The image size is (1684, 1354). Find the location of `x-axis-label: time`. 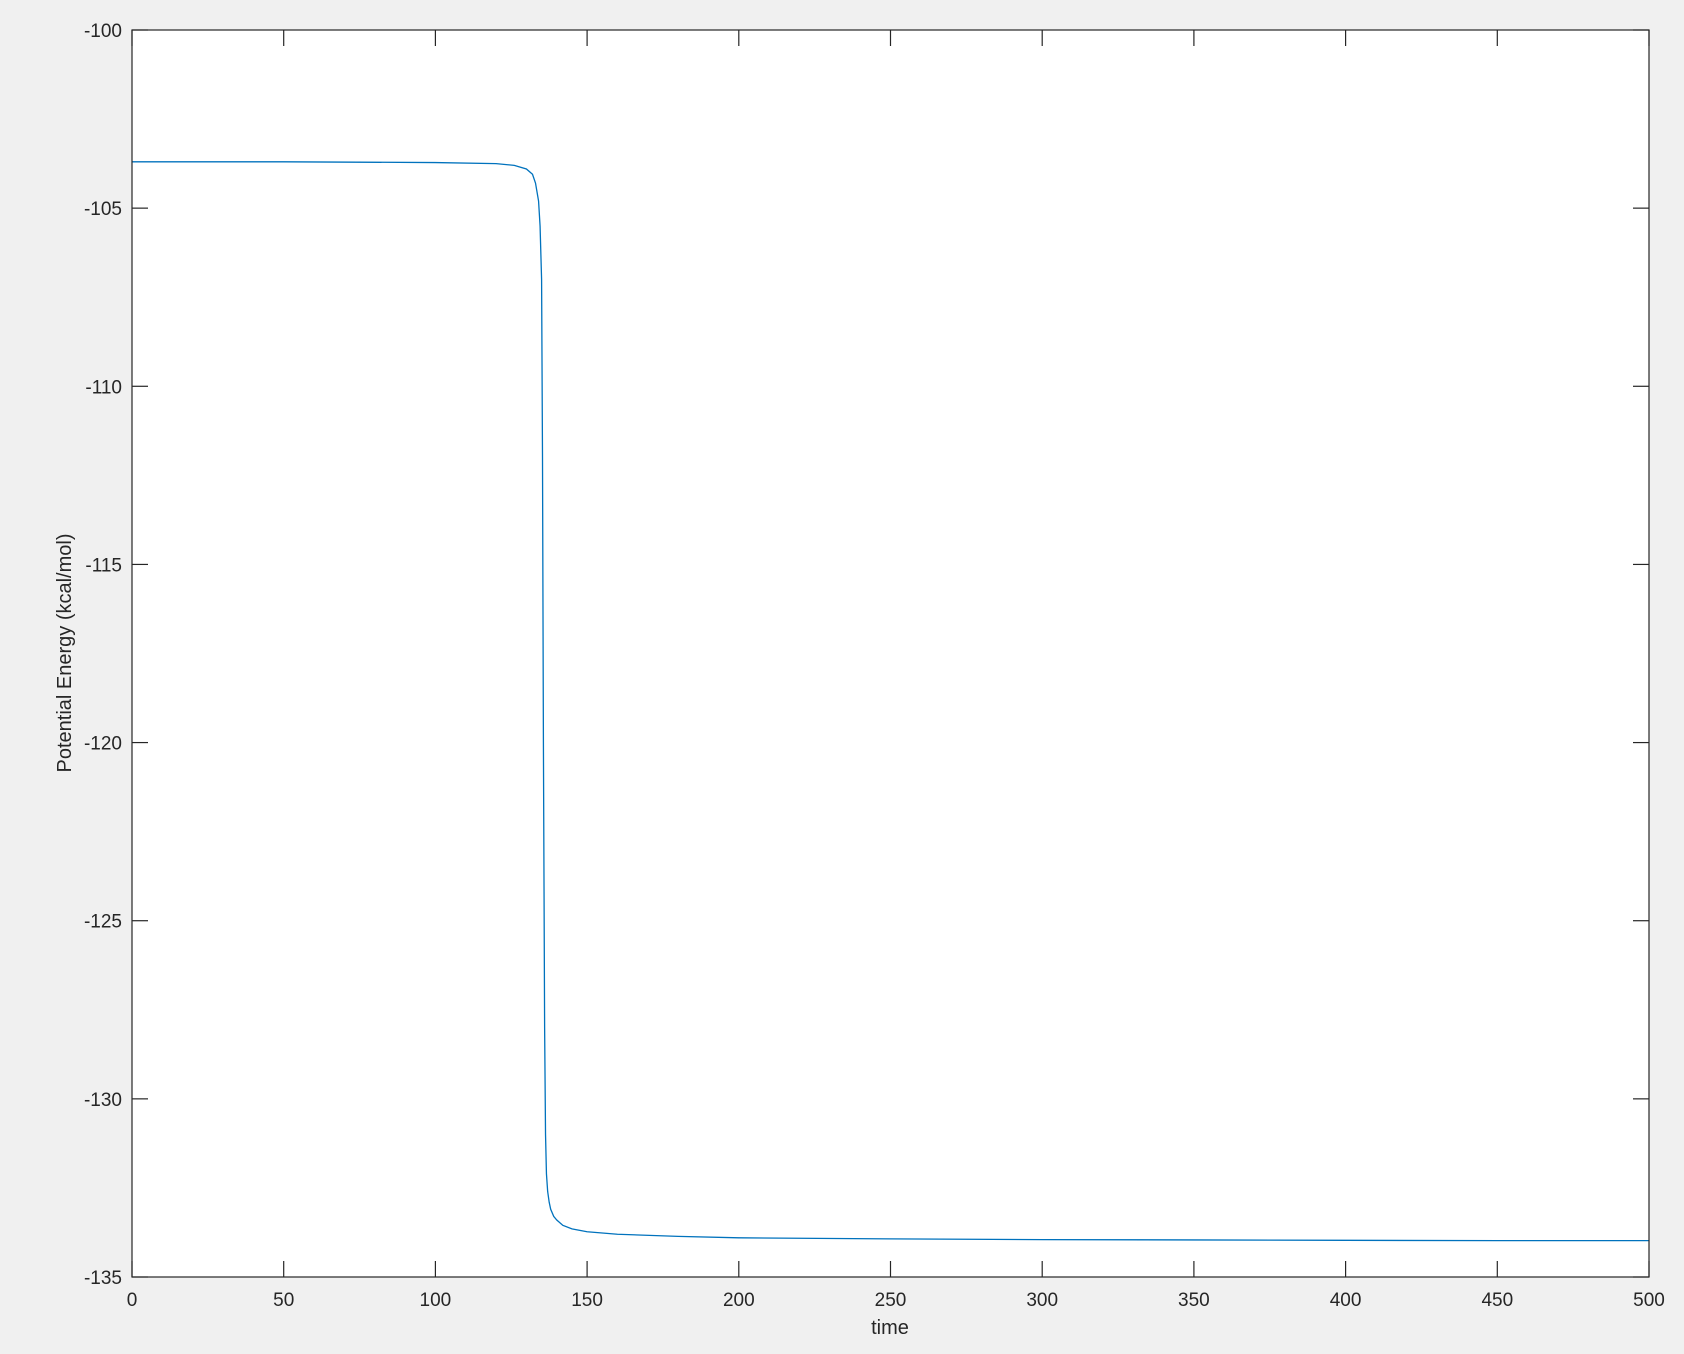

x-axis-label: time is located at coordinates (890, 1328).